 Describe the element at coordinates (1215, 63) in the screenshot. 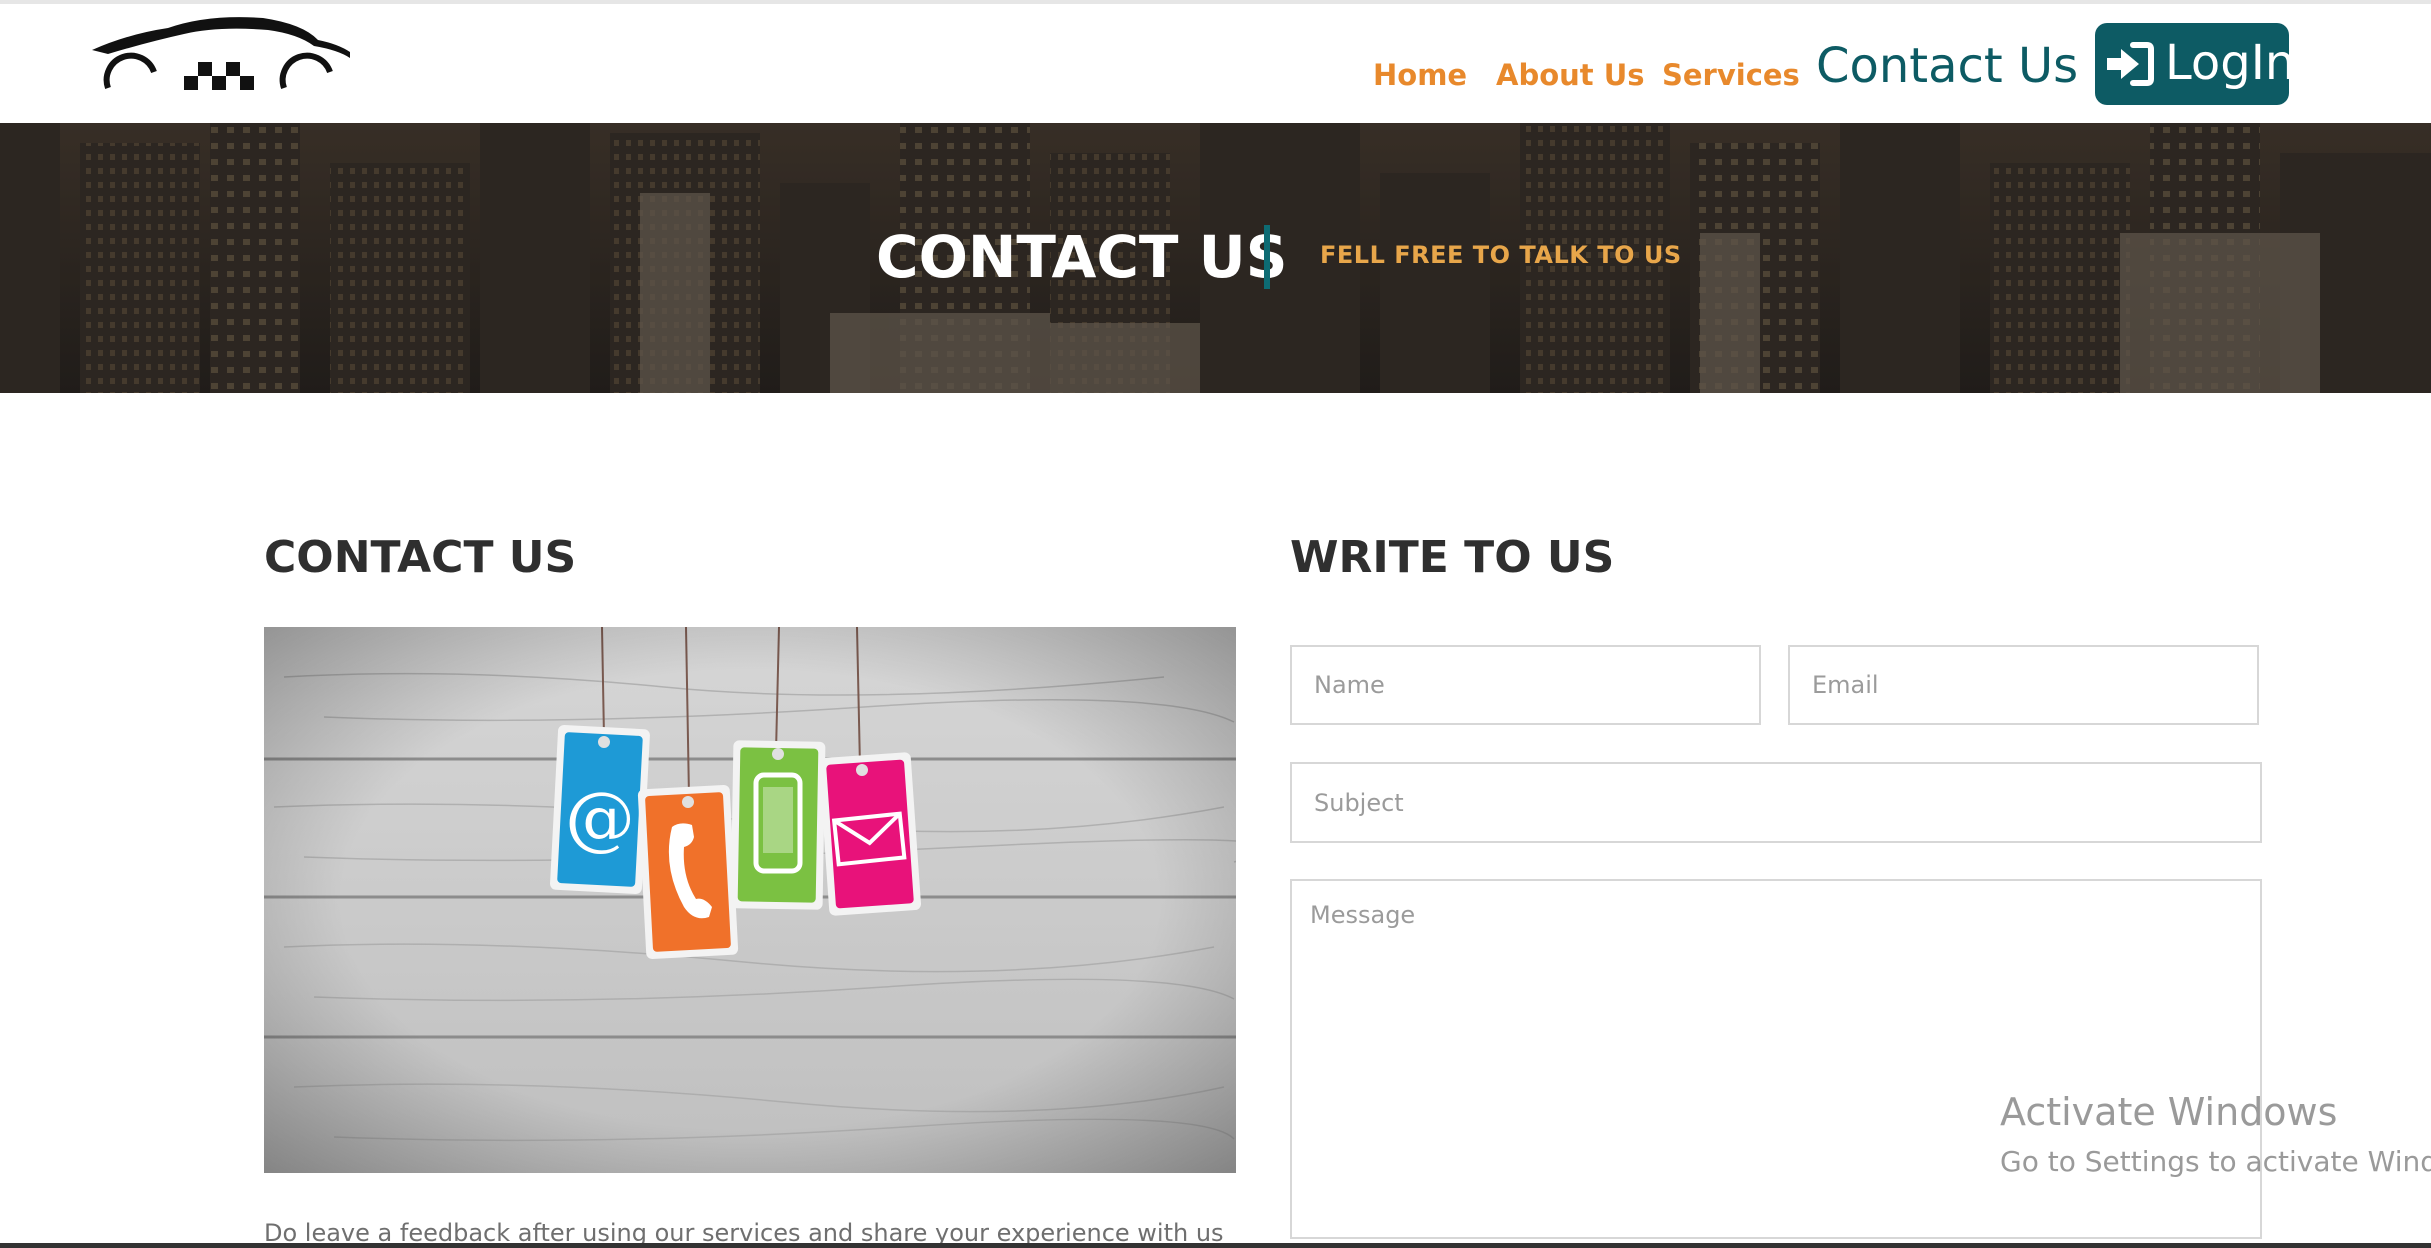

I see `site-header: Home About Us Services Contact Us LogIn` at that location.